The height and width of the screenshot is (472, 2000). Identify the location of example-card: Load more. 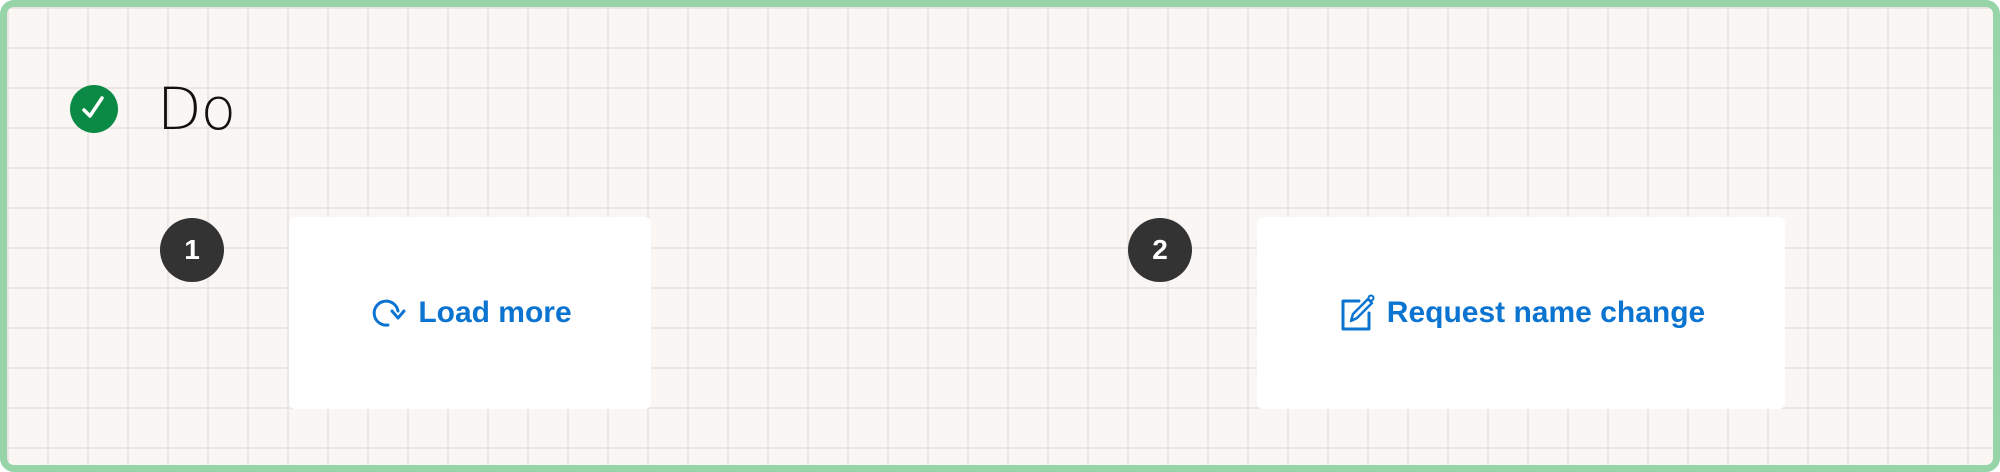
(470, 313).